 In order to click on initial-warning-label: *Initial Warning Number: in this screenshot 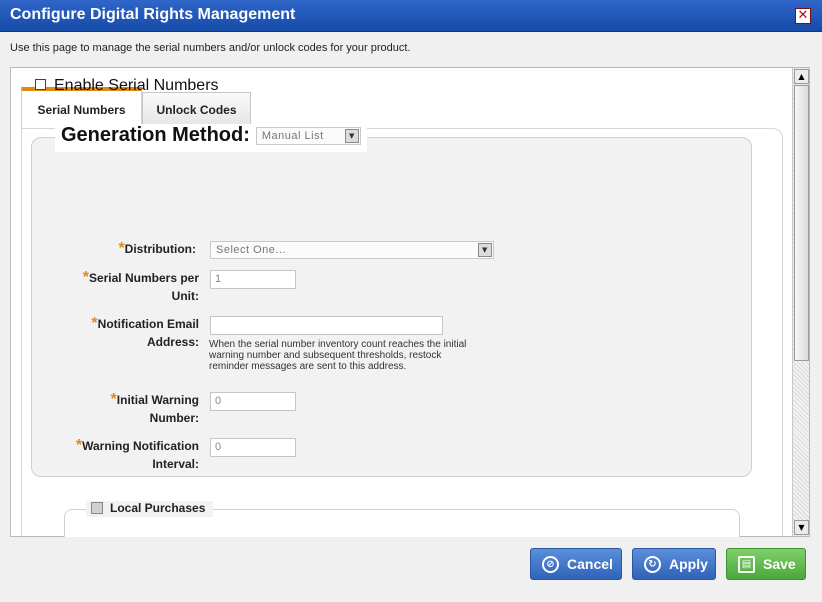, I will do `click(154, 408)`.